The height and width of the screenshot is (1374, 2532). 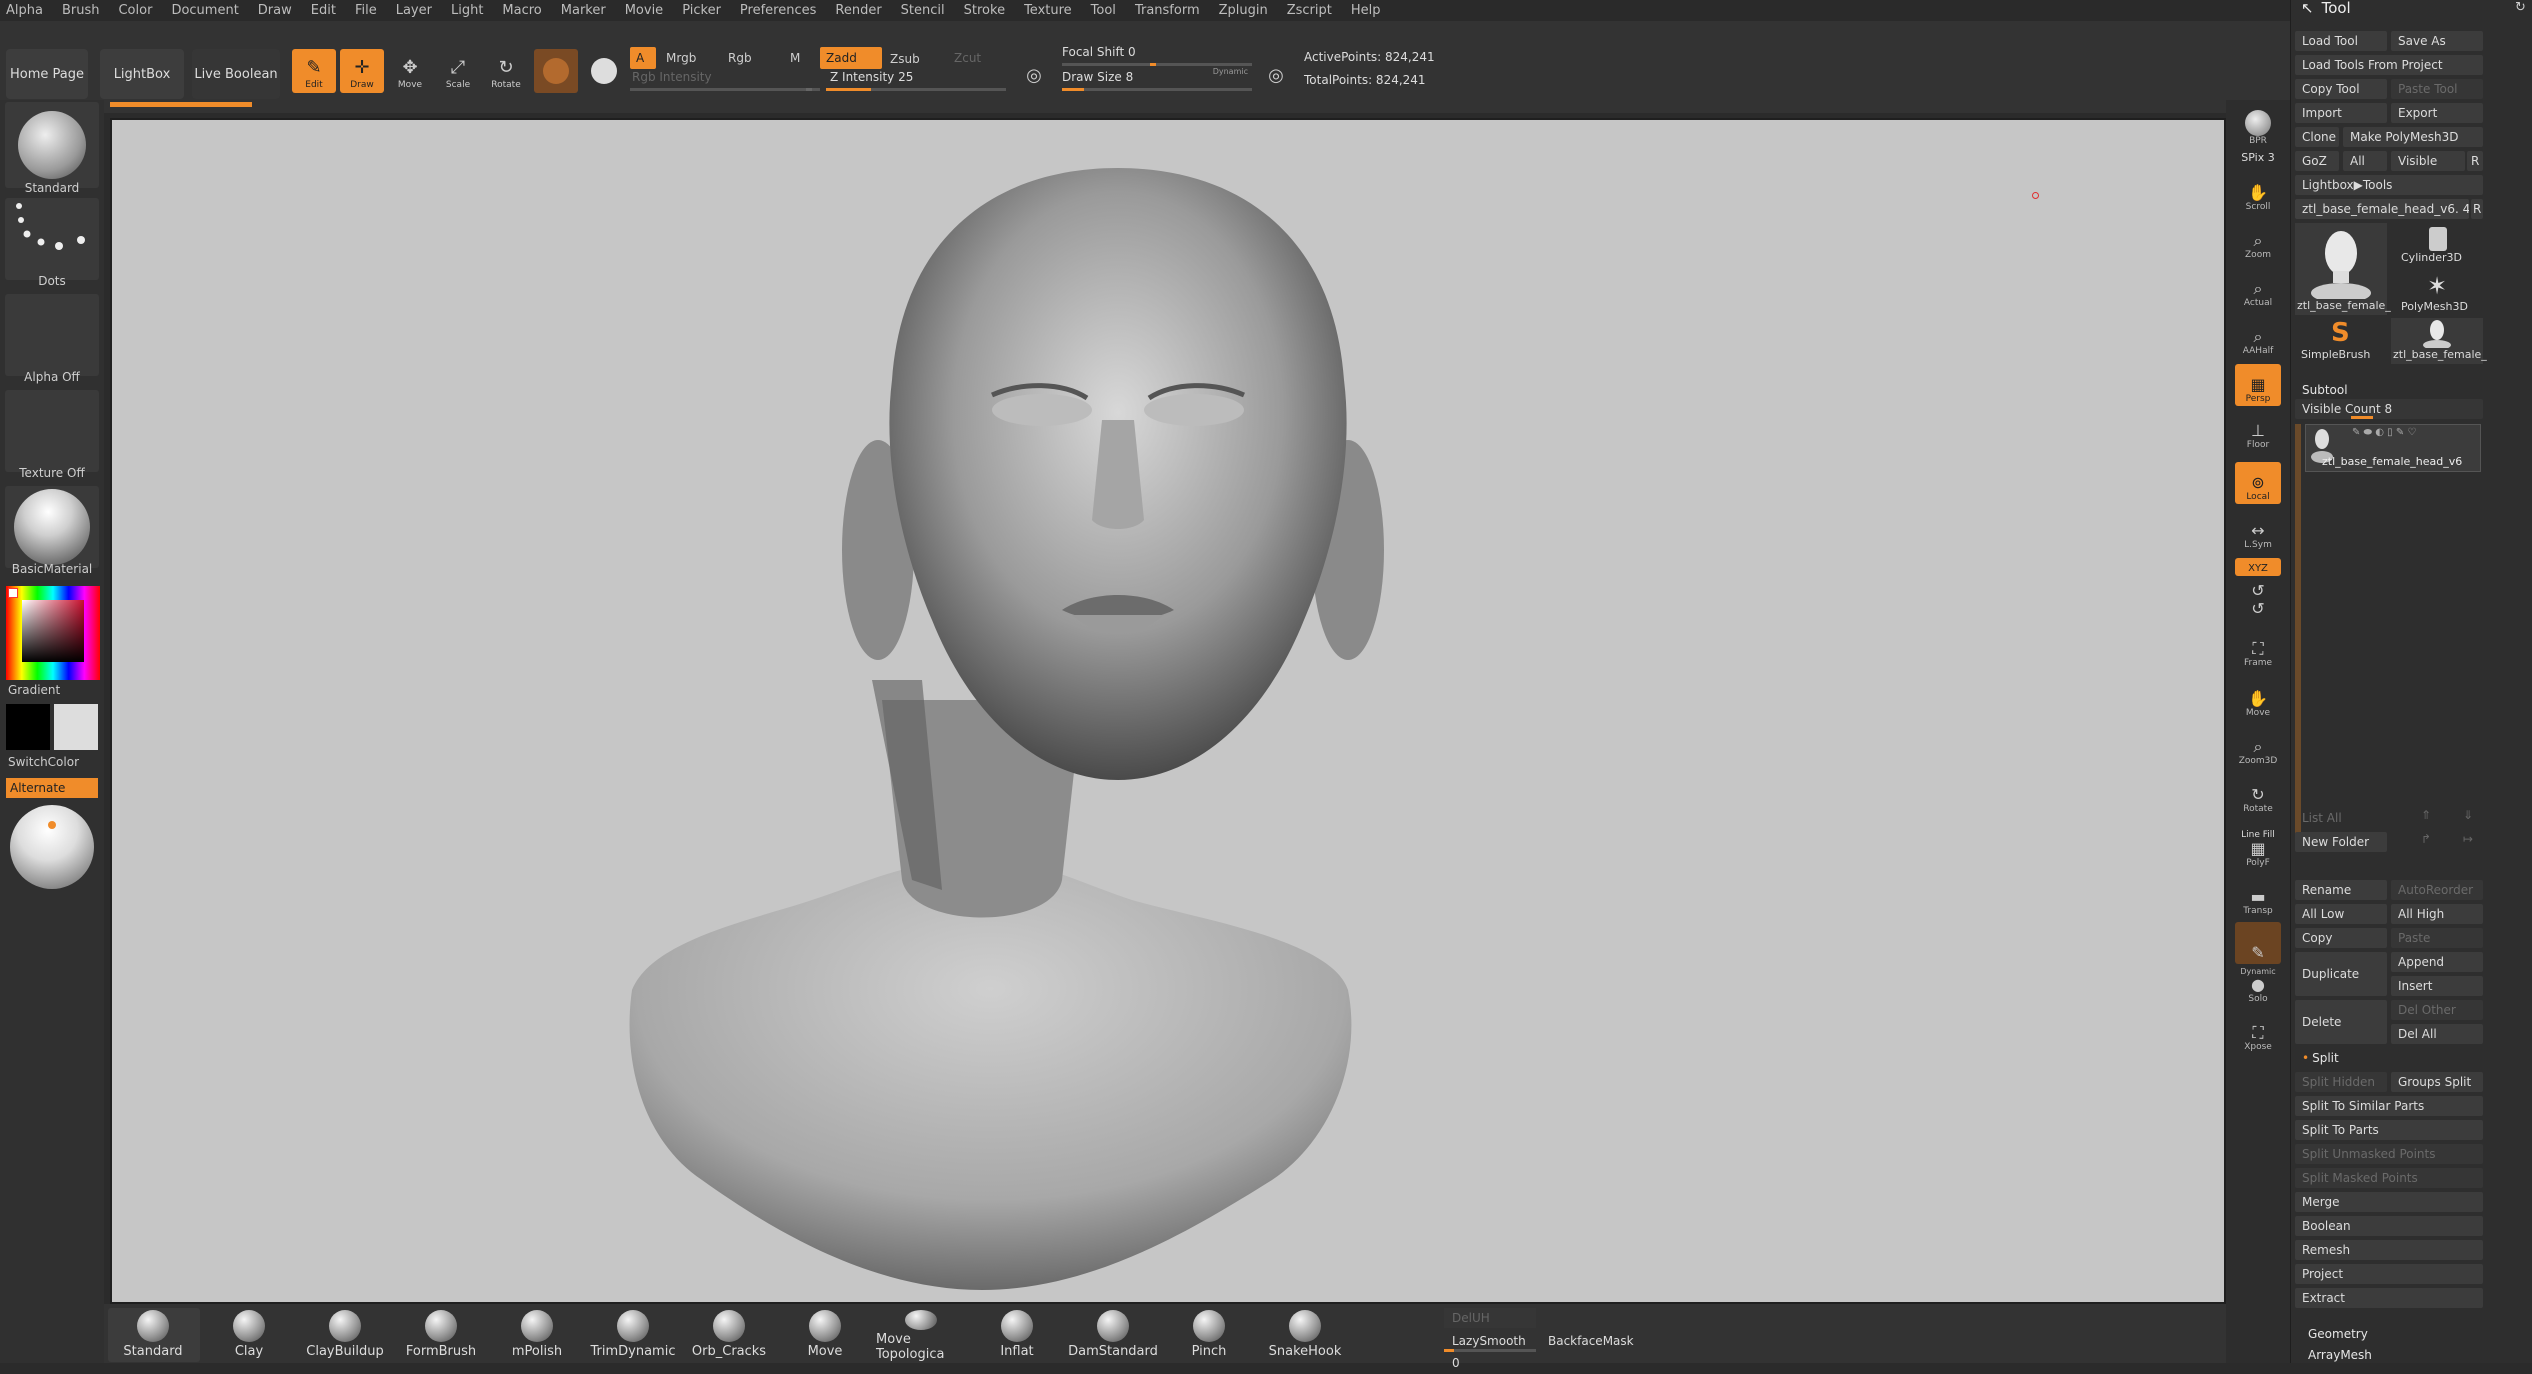 I want to click on brush-mpolish: mPolish, so click(x=537, y=1336).